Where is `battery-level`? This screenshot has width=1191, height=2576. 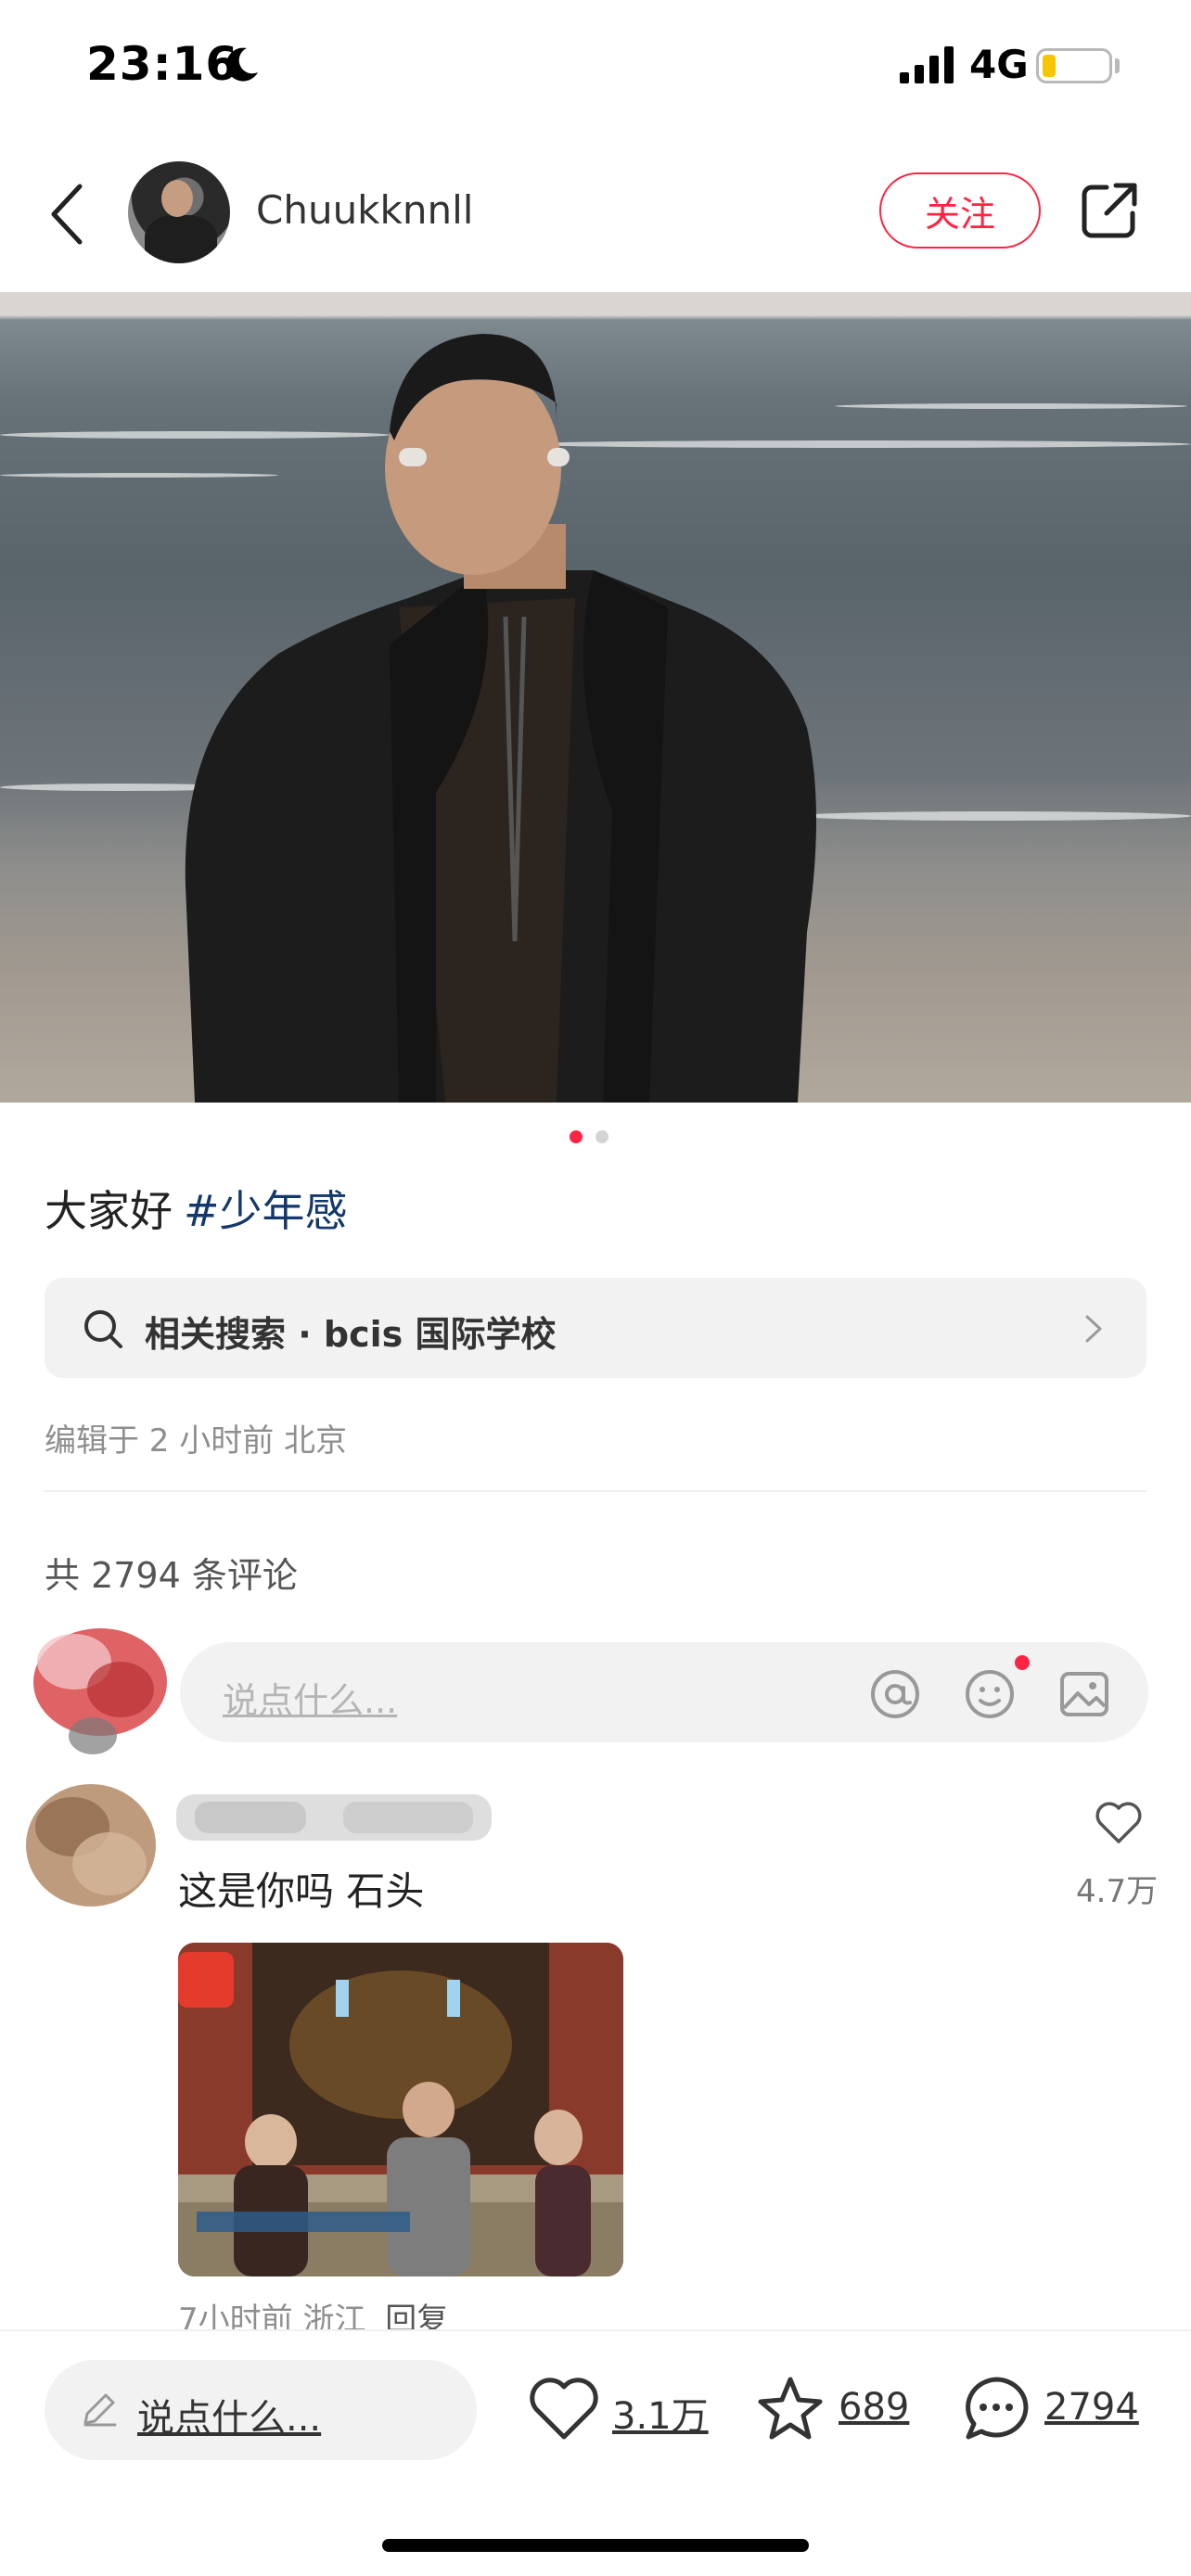 battery-level is located at coordinates (1049, 66).